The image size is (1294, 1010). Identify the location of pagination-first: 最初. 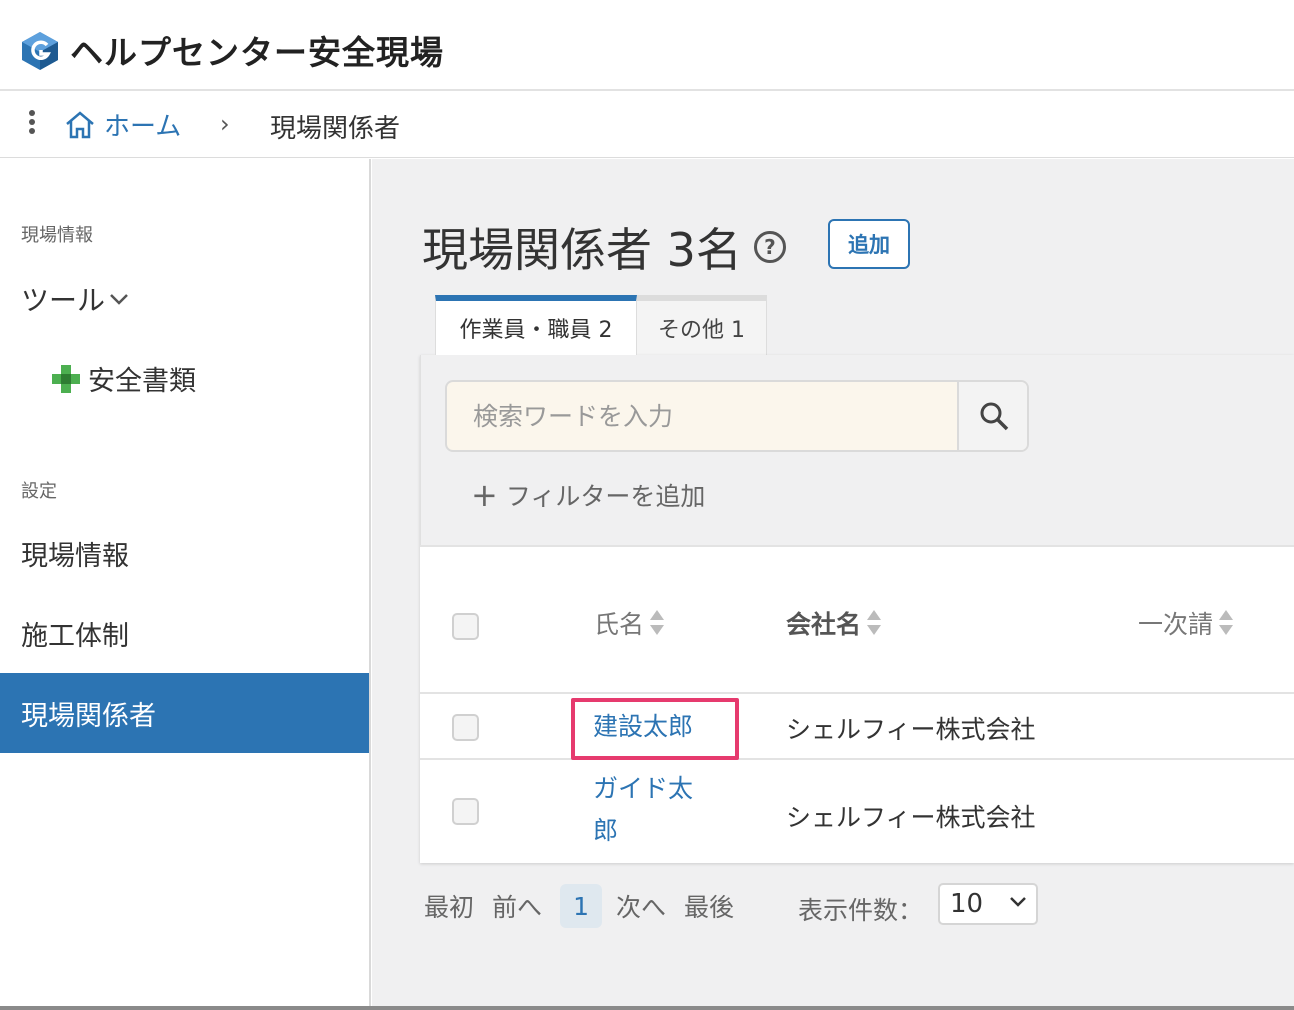
(449, 906).